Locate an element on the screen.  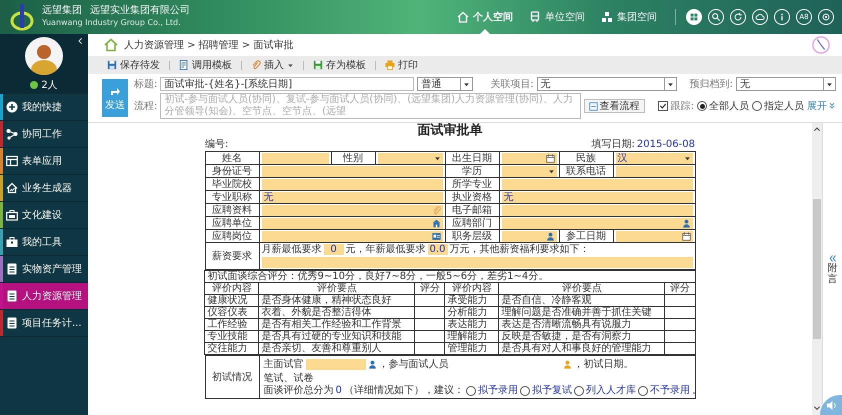
written-test-label: 笔试、试卷 is located at coordinates (289, 378).